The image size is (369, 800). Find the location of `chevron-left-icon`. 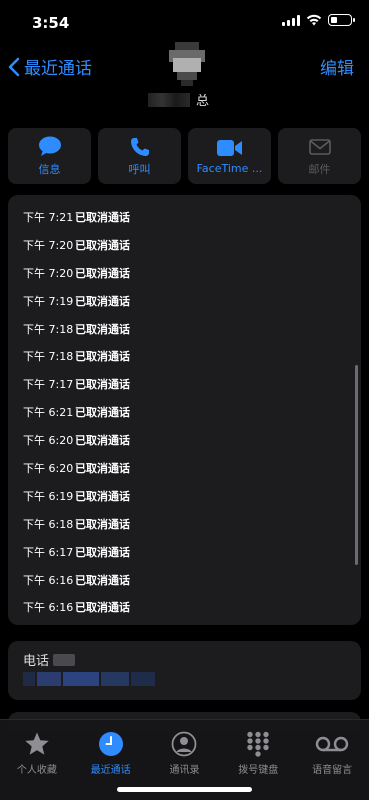

chevron-left-icon is located at coordinates (14, 66).